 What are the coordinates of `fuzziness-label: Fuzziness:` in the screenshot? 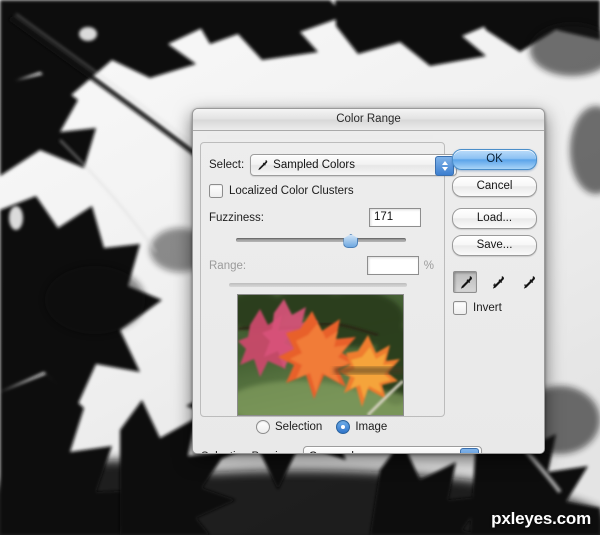 It's located at (236, 217).